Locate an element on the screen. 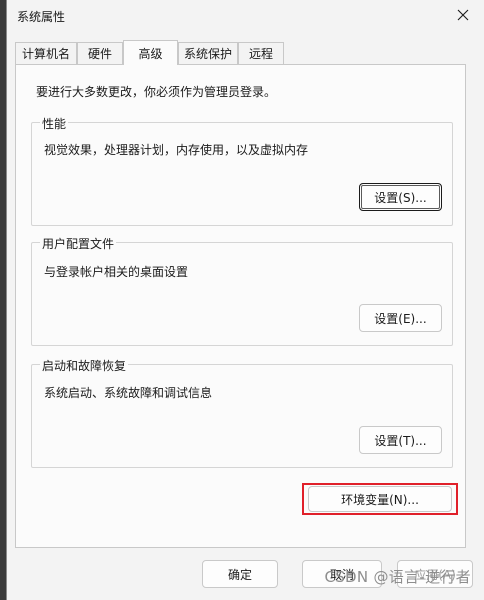  tab-label: 计算机名 is located at coordinates (45, 54).